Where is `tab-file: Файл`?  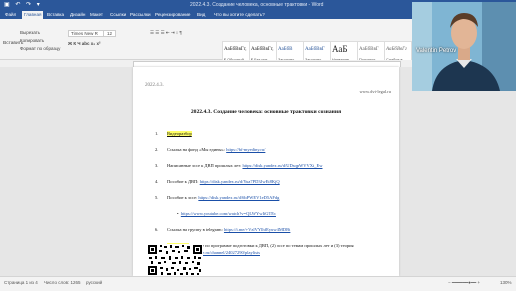
tab-file: Файл is located at coordinates (10, 14).